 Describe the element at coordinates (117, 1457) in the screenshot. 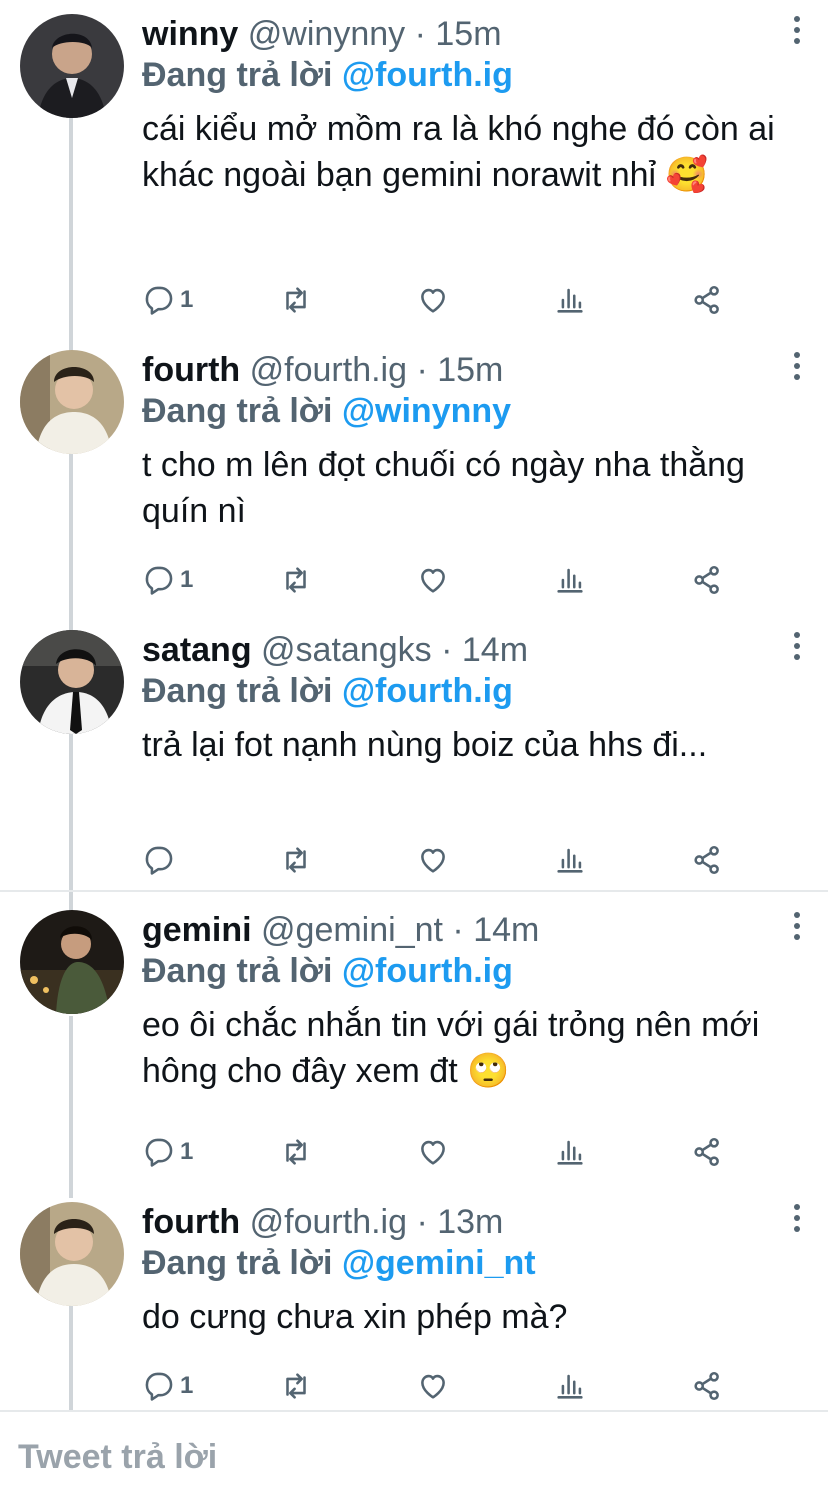

I see `reply-input-placeholder: Tweet trả lời` at that location.